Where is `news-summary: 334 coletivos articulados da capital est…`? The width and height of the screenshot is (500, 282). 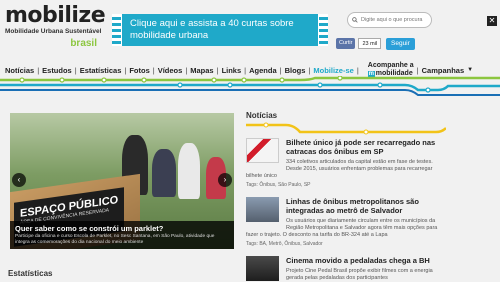
news-summary: 334 coletivos articulados da capital est… is located at coordinates (359, 165).